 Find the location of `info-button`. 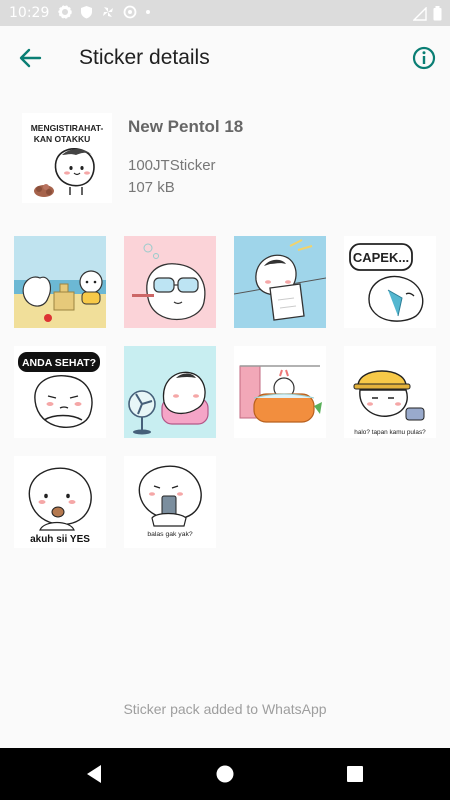

info-button is located at coordinates (424, 58).